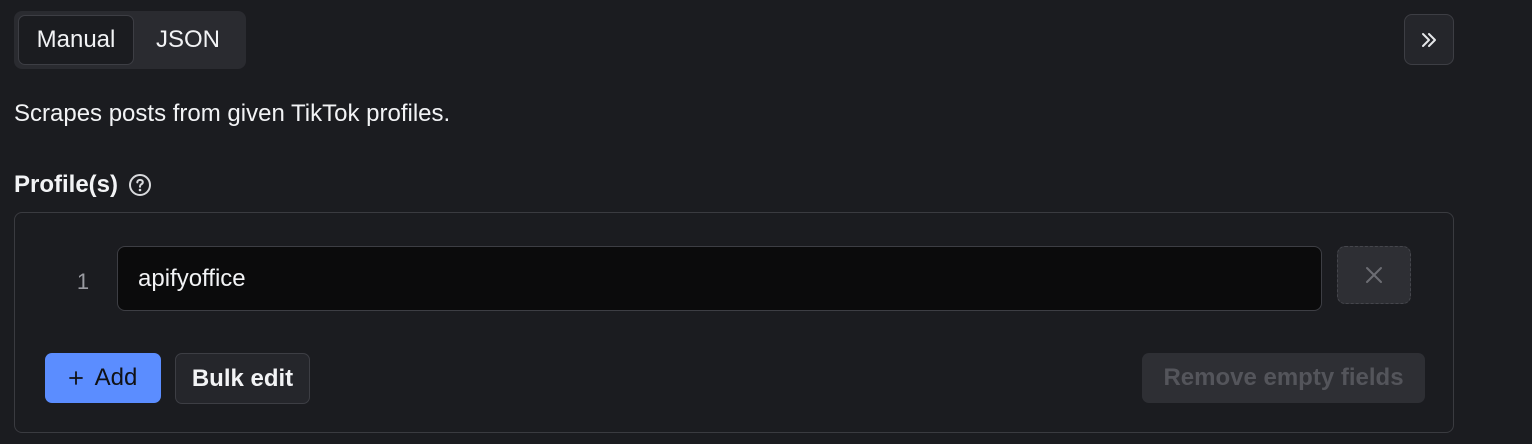 The height and width of the screenshot is (444, 1532). I want to click on row-index: 1, so click(83, 281).